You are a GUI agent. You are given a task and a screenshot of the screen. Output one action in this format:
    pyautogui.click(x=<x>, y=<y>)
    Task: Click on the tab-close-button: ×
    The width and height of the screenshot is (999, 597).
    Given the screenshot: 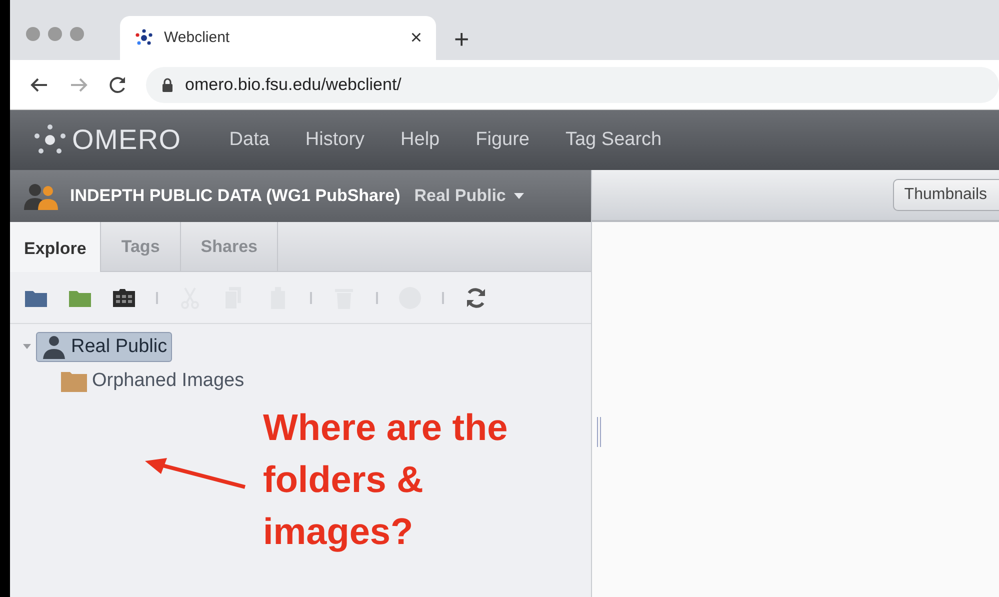 What is the action you would take?
    pyautogui.click(x=416, y=38)
    